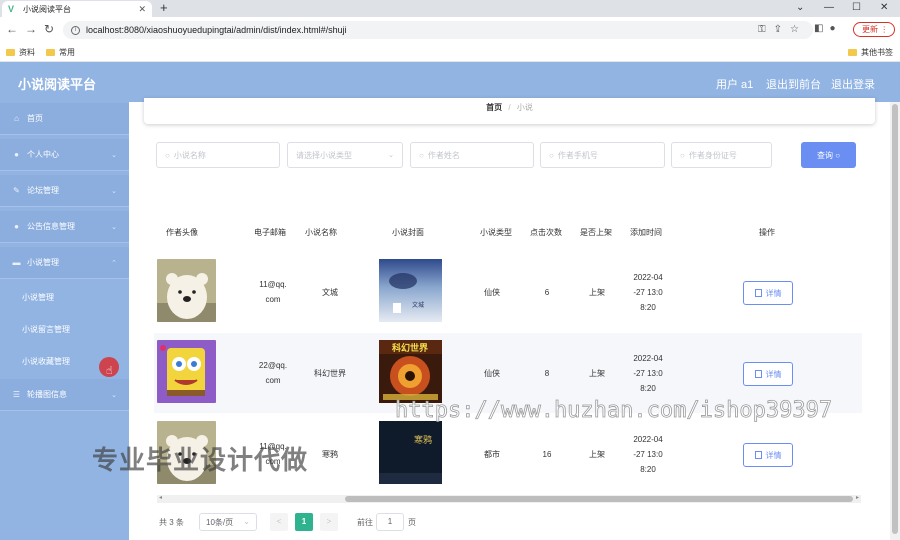 Image resolution: width=900 pixels, height=540 pixels. What do you see at coordinates (829, 7) in the screenshot?
I see `minimize-icon: —` at bounding box center [829, 7].